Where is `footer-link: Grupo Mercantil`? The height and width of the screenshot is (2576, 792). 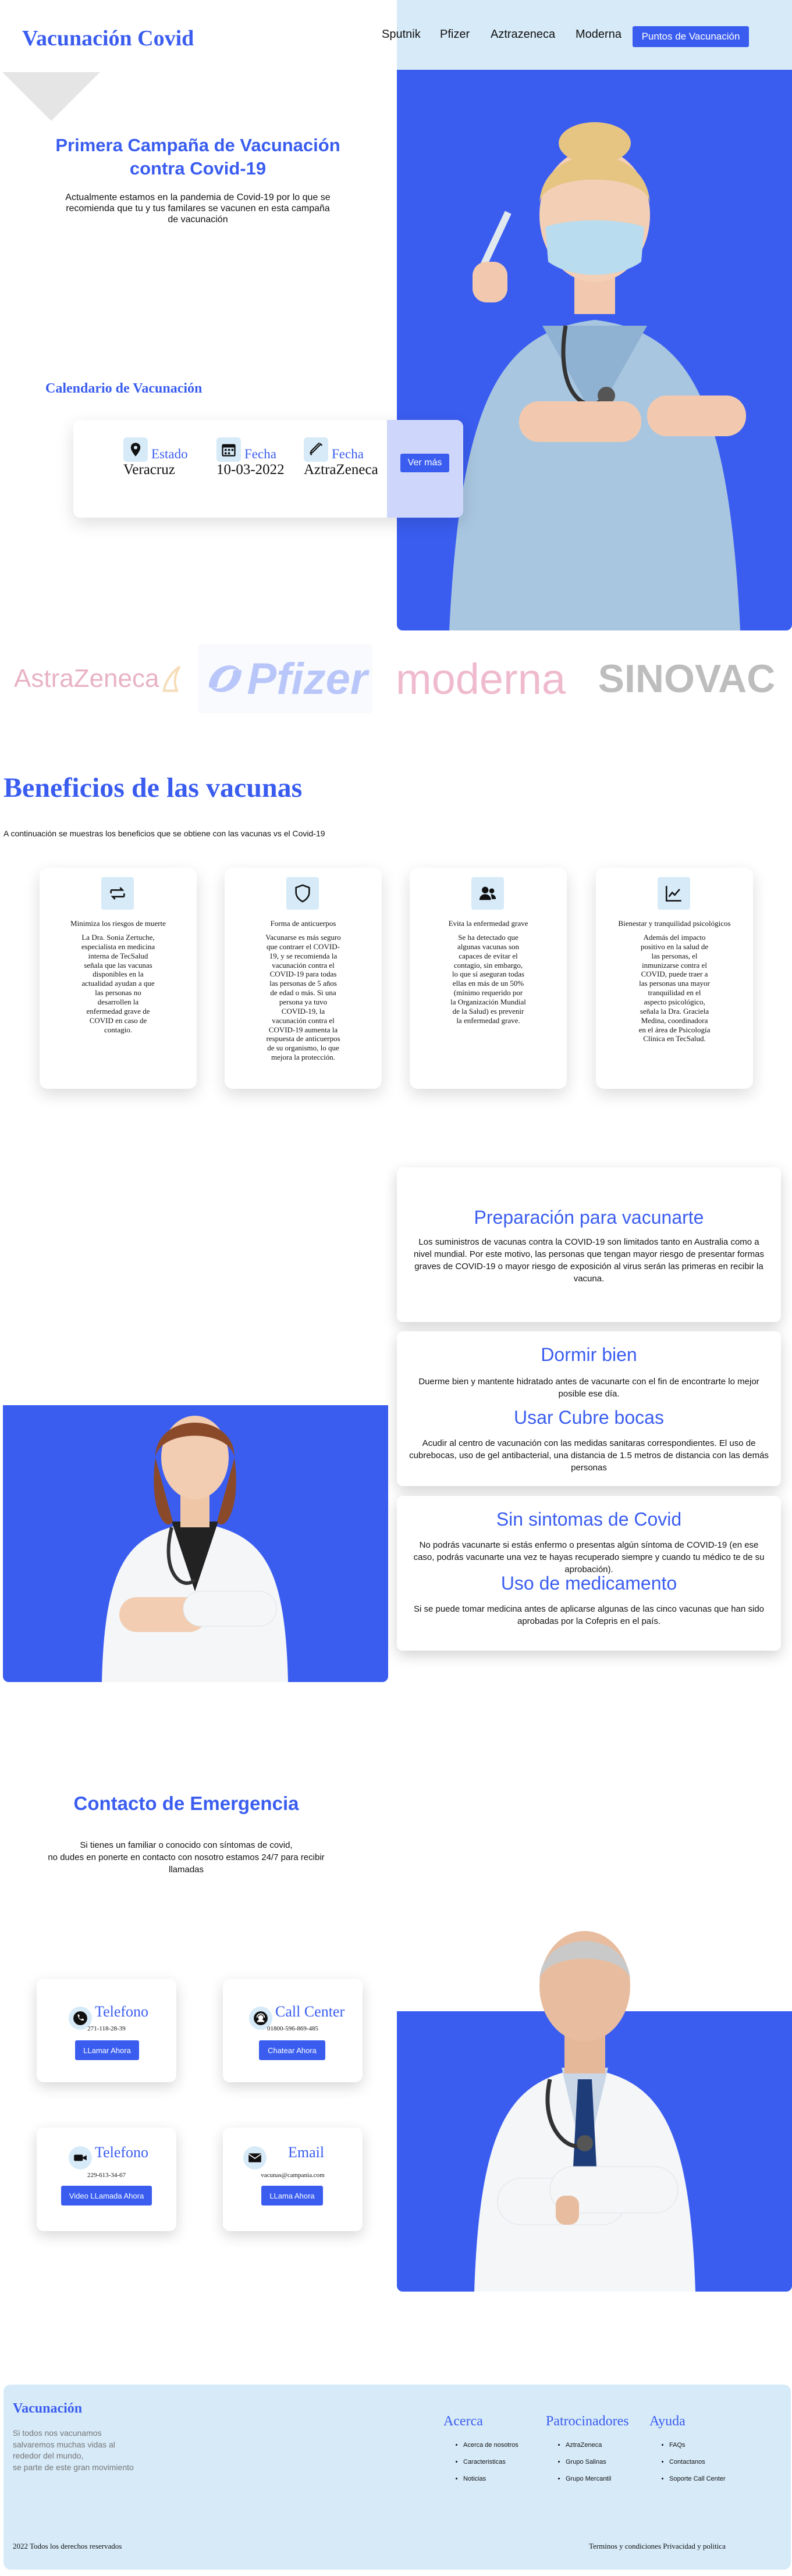
footer-link: Grupo Mercantil is located at coordinates (588, 2479).